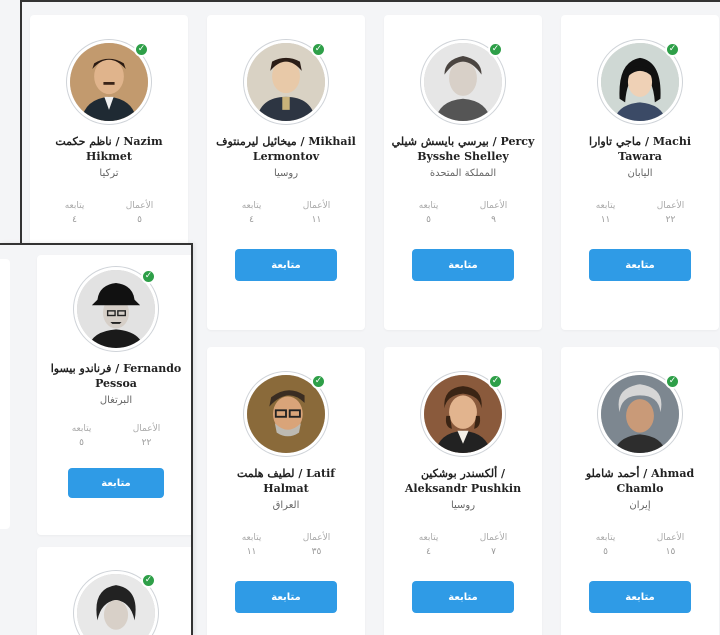 This screenshot has height=635, width=720. Describe the element at coordinates (286, 505) in the screenshot. I see `poet-country: العراق` at that location.